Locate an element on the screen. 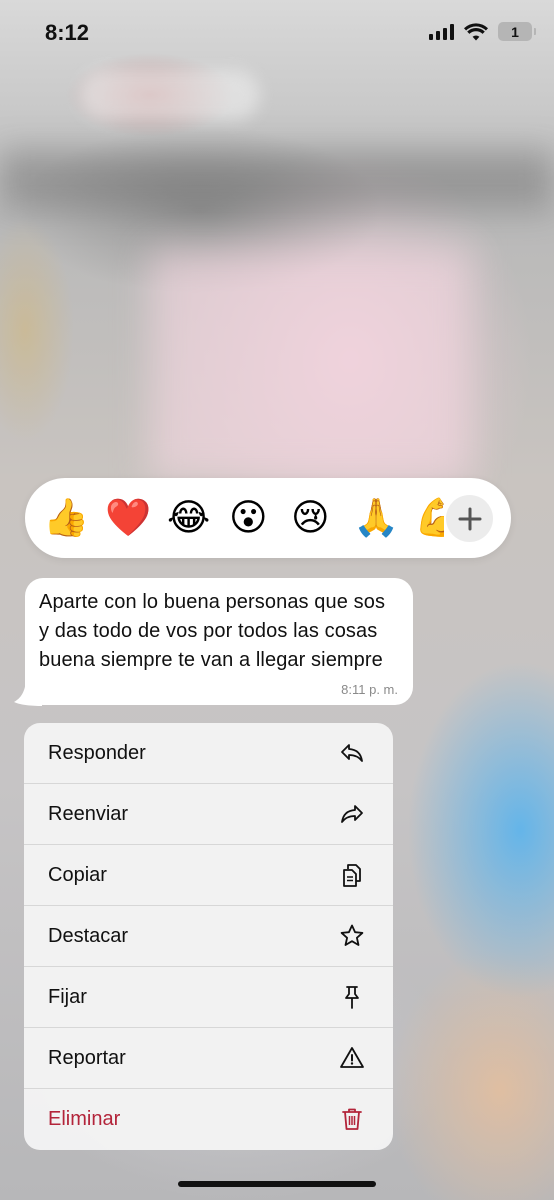 The height and width of the screenshot is (1200, 554). plus-icon is located at coordinates (469, 518).